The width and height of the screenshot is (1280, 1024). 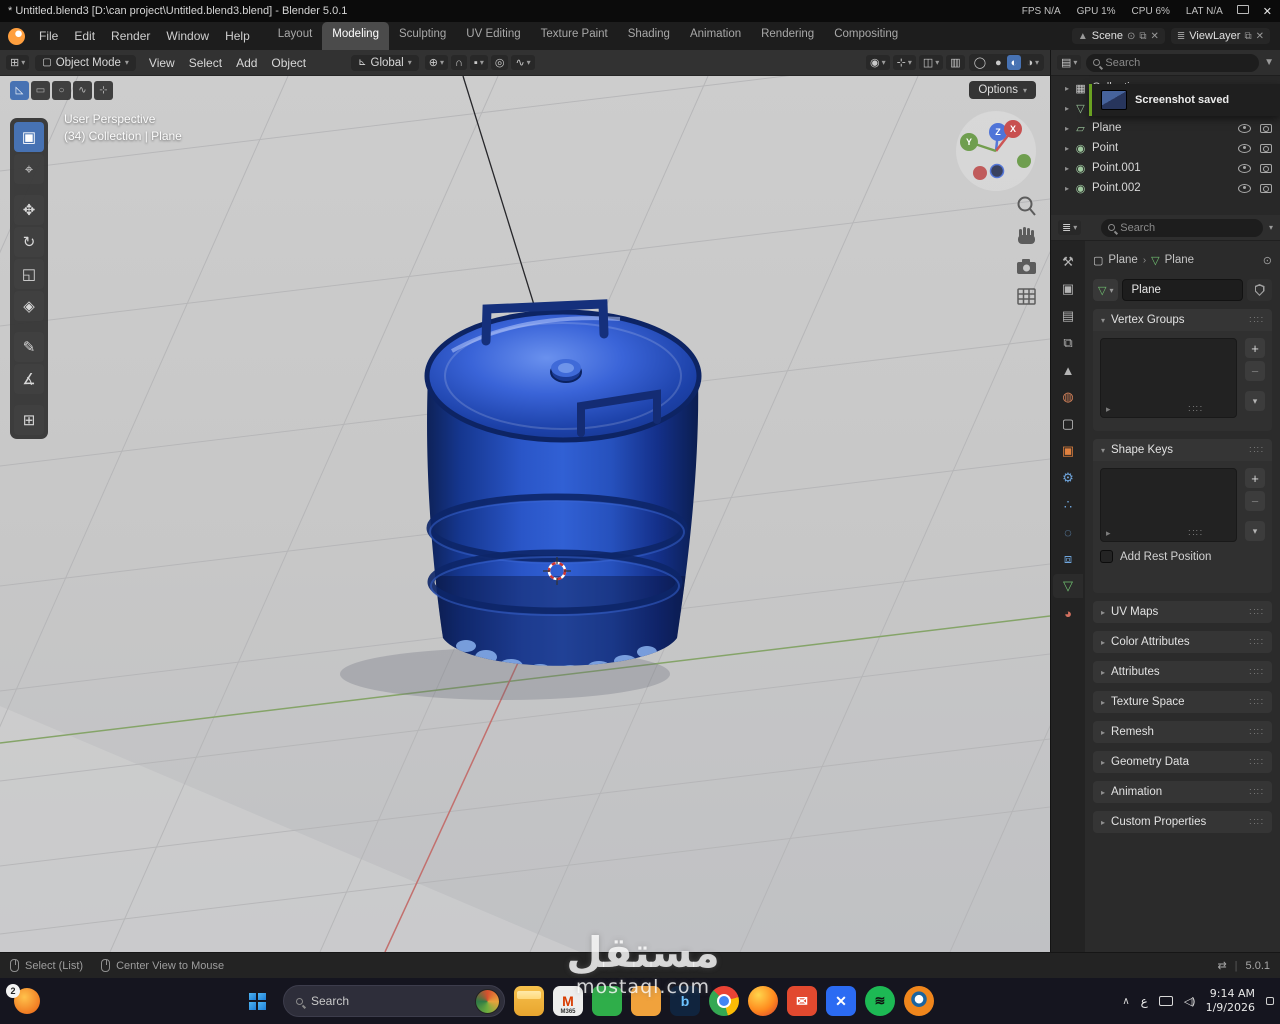 What do you see at coordinates (288, 63) in the screenshot?
I see `menu-object: Object` at bounding box center [288, 63].